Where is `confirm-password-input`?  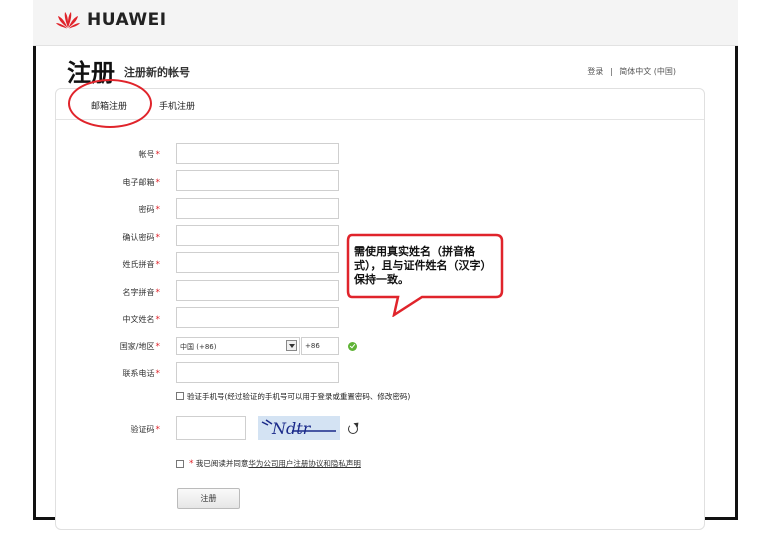 confirm-password-input is located at coordinates (257, 235).